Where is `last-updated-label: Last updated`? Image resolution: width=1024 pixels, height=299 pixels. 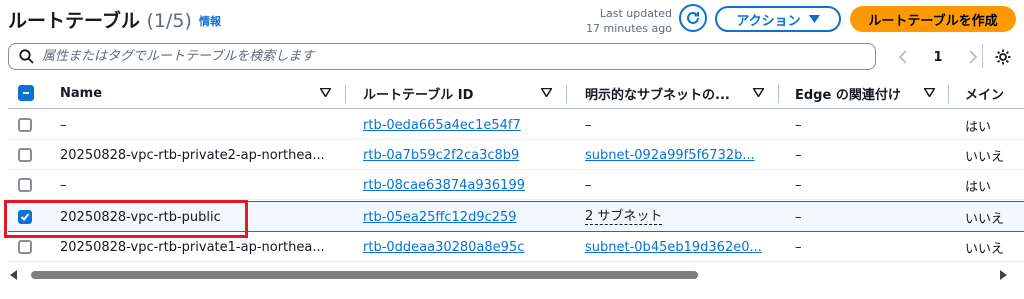
last-updated-label: Last updated is located at coordinates (635, 13).